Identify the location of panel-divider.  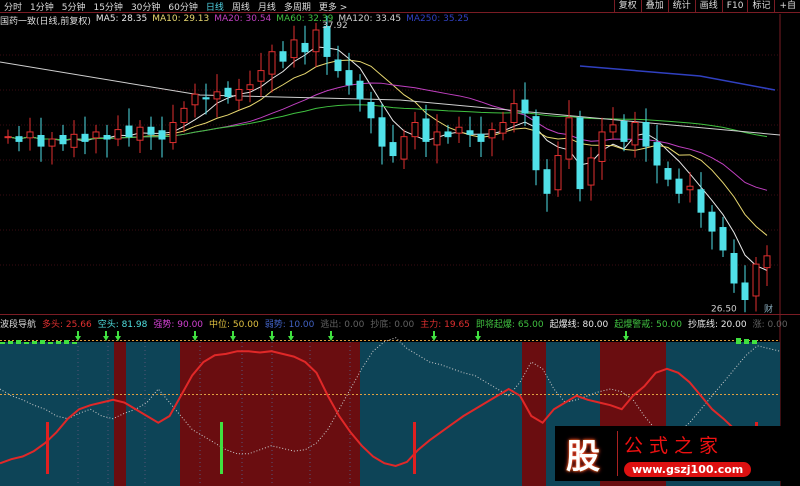
(400, 314).